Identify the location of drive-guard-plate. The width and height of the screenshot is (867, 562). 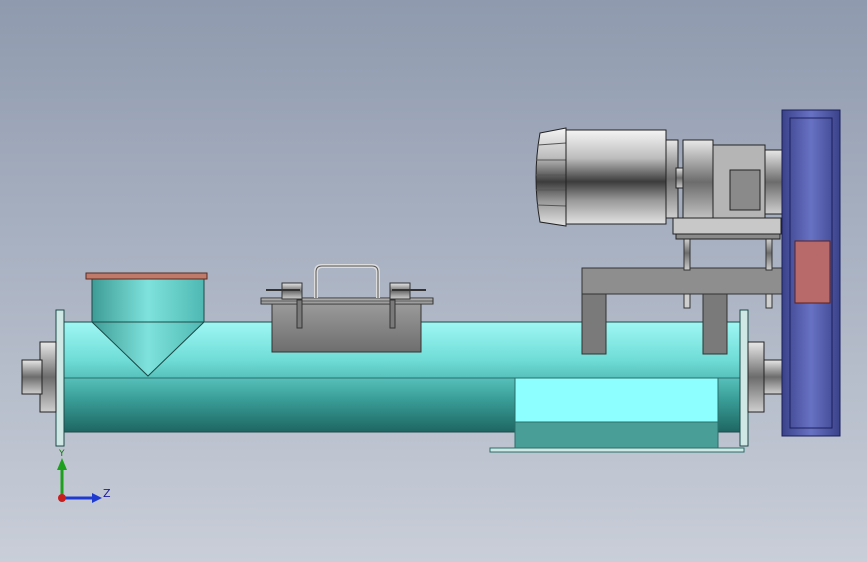
(811, 273).